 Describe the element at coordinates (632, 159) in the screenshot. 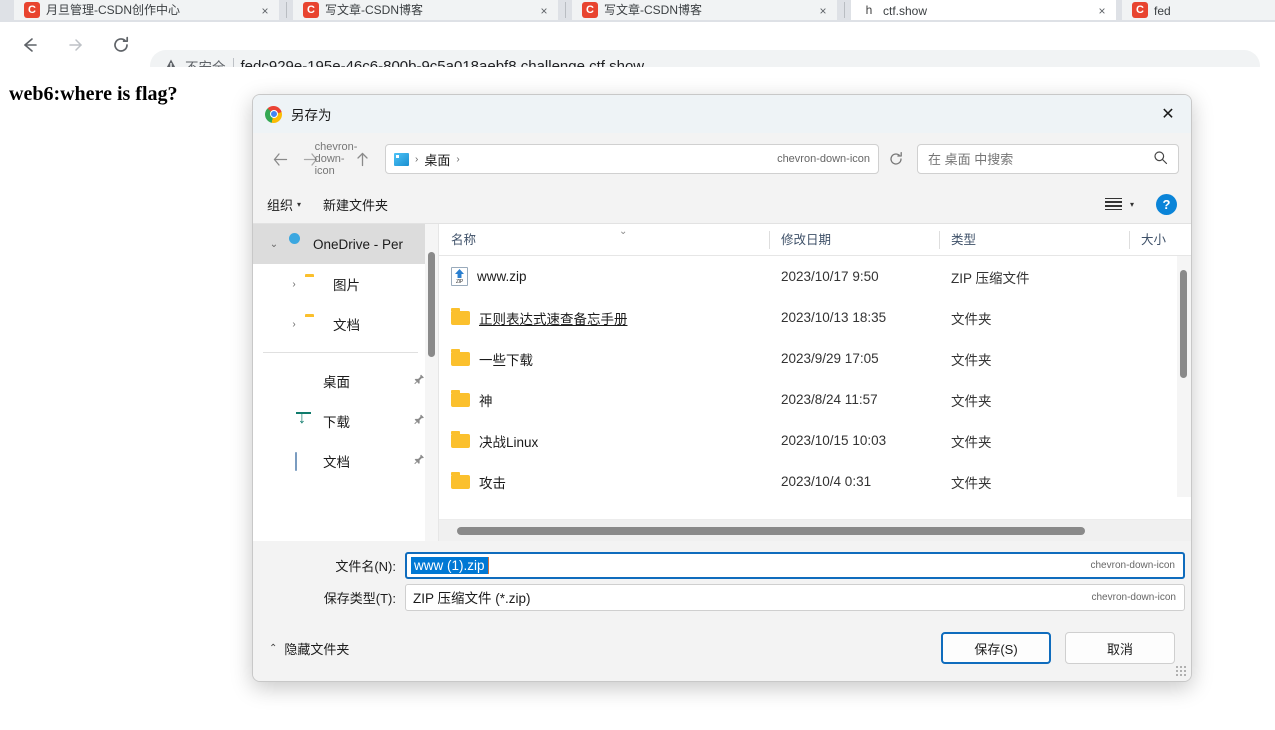

I see `breadcrumb-path-bar: › 桌面 › chevron-down-icon` at that location.